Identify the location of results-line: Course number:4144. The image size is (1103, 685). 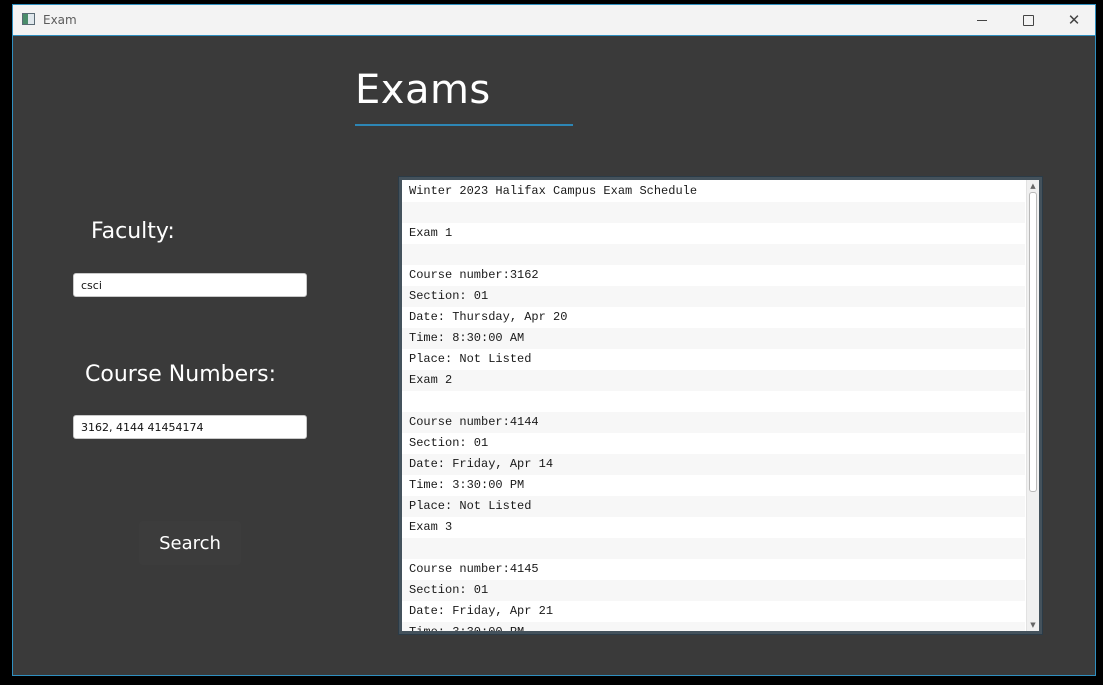
(713, 422).